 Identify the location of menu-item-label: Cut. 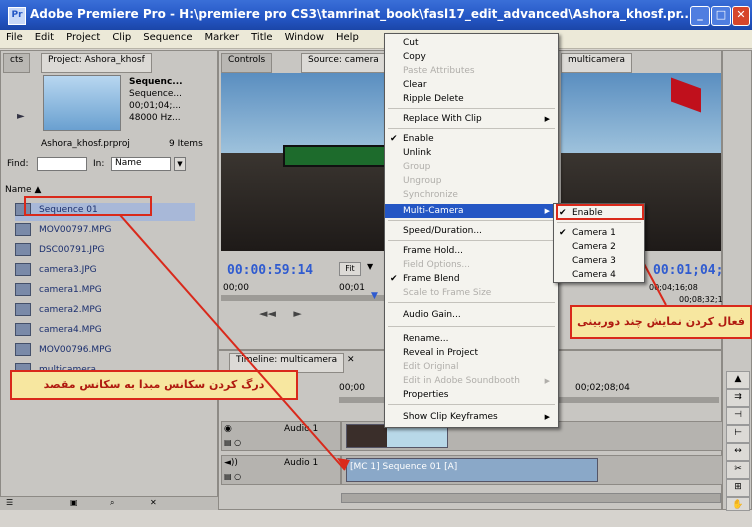
(411, 43).